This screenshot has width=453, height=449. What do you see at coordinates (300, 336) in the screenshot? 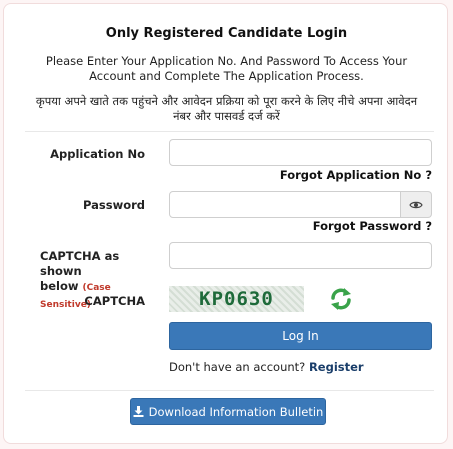
I see `login-button: Log In` at bounding box center [300, 336].